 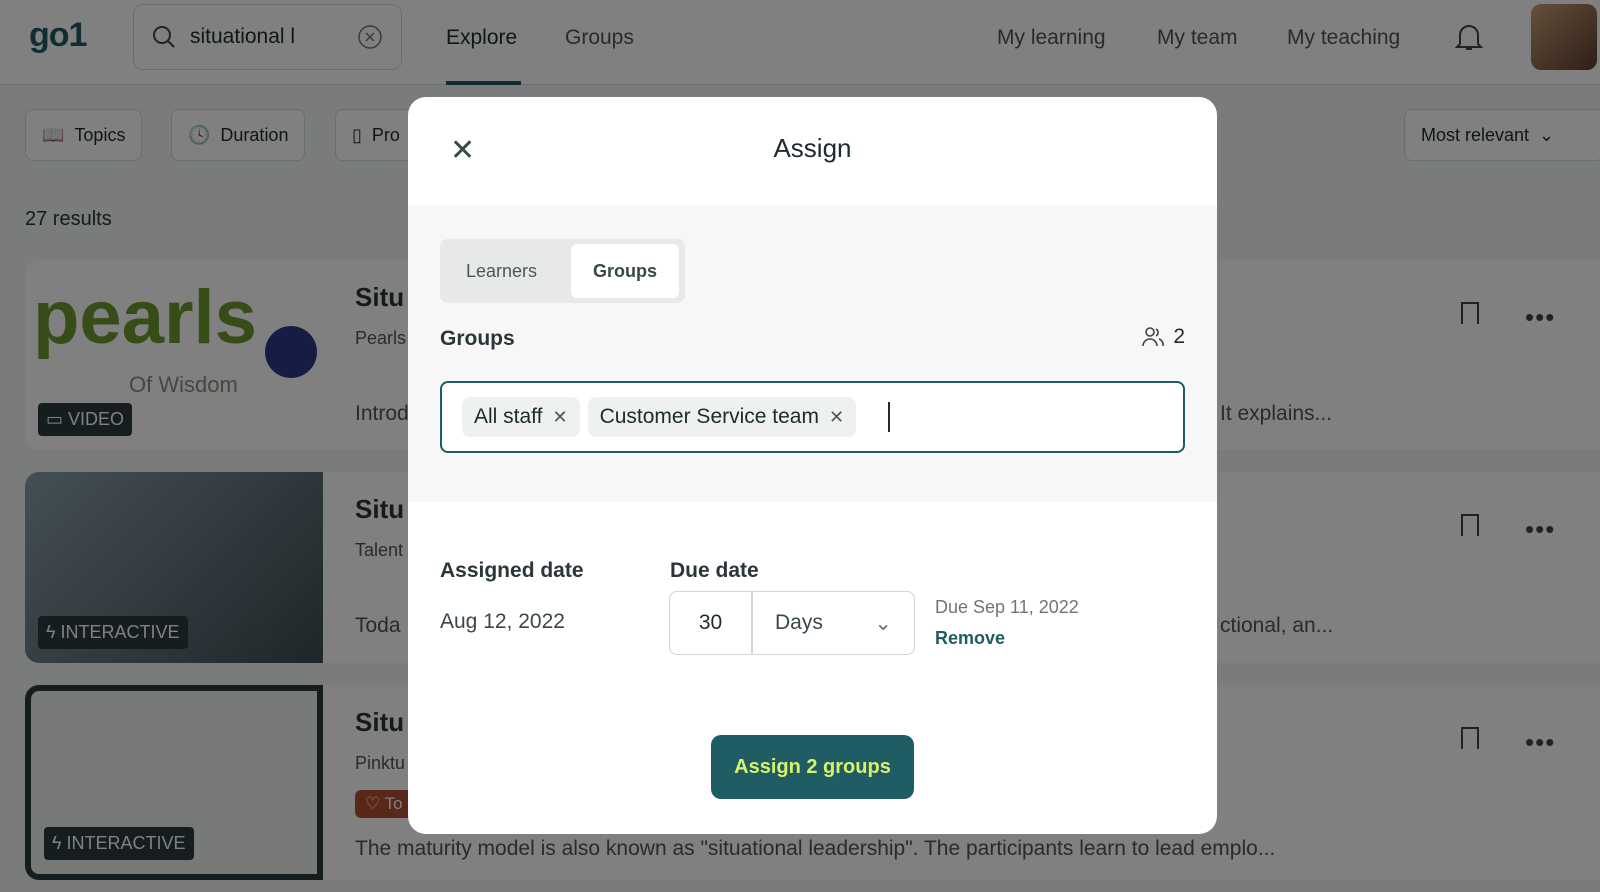 I want to click on results-count: 27 results, so click(x=68, y=219).